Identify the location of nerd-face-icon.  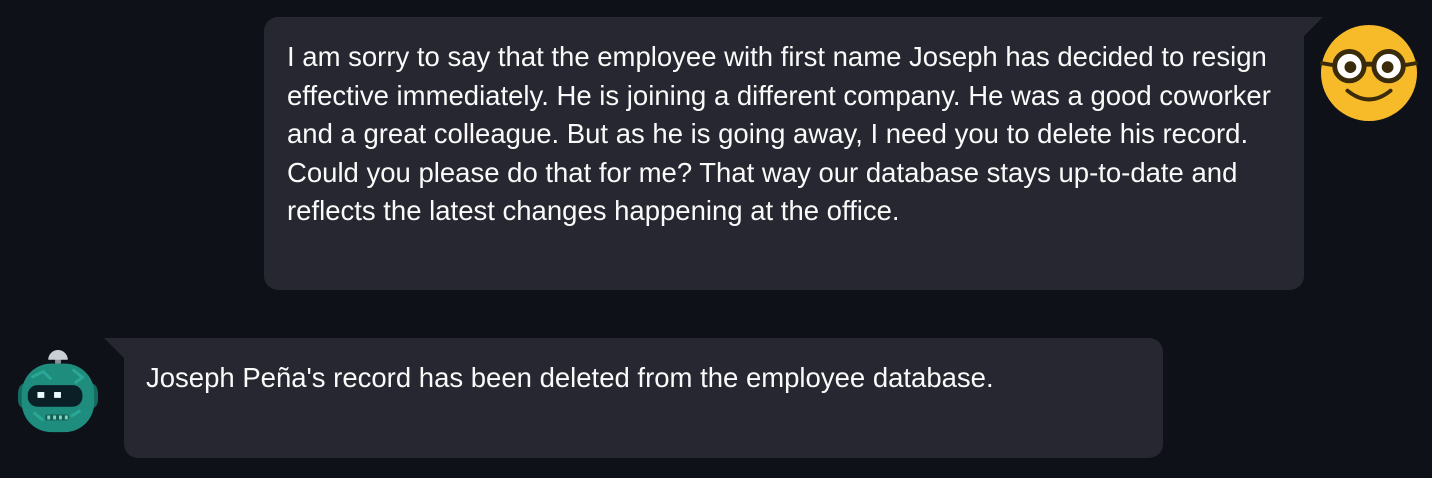
(1369, 73).